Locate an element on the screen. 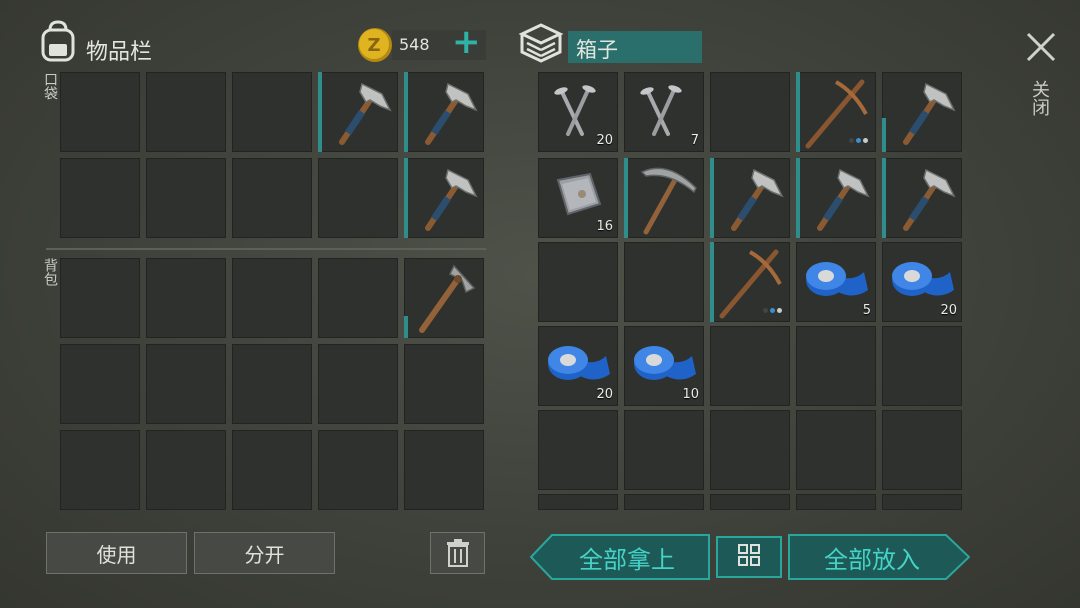 Image resolution: width=1080 pixels, height=608 pixels. box-slot-nails: 7 is located at coordinates (664, 112).